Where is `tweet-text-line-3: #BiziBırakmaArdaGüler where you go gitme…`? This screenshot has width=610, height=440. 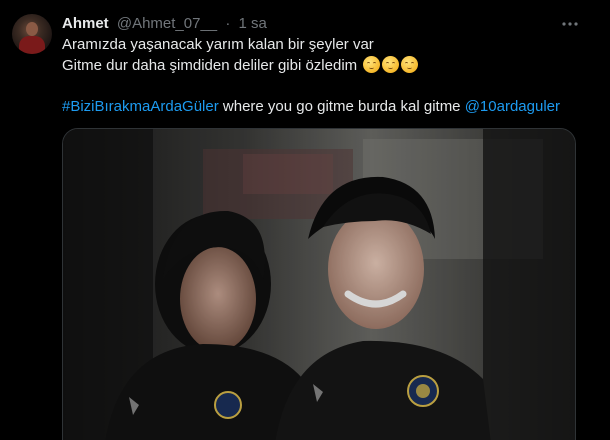 tweet-text-line-3: #BiziBırakmaArdaGüler where you go gitme… is located at coordinates (311, 107).